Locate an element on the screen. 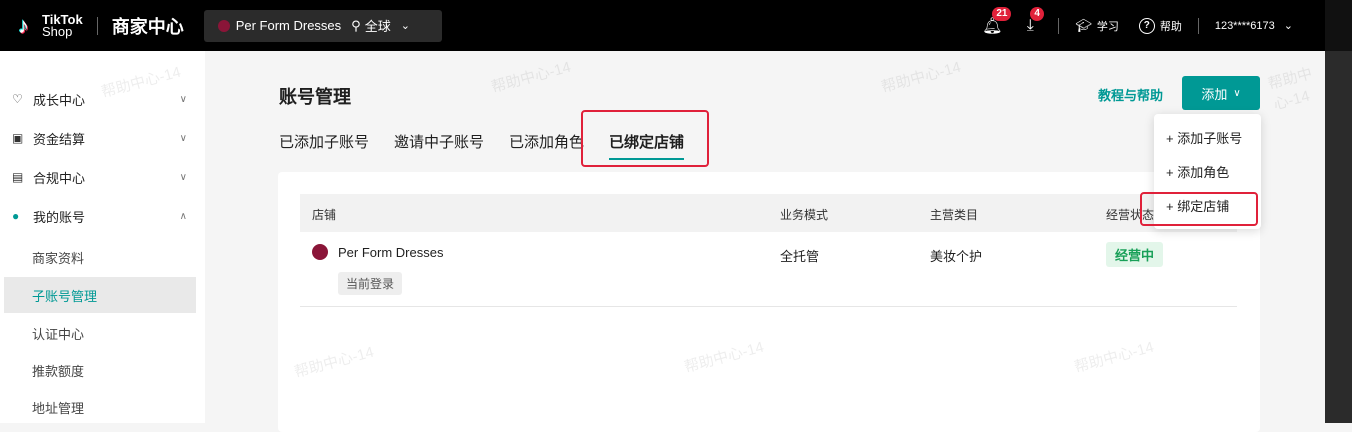  trophy-icon: ♡ is located at coordinates (17, 99).